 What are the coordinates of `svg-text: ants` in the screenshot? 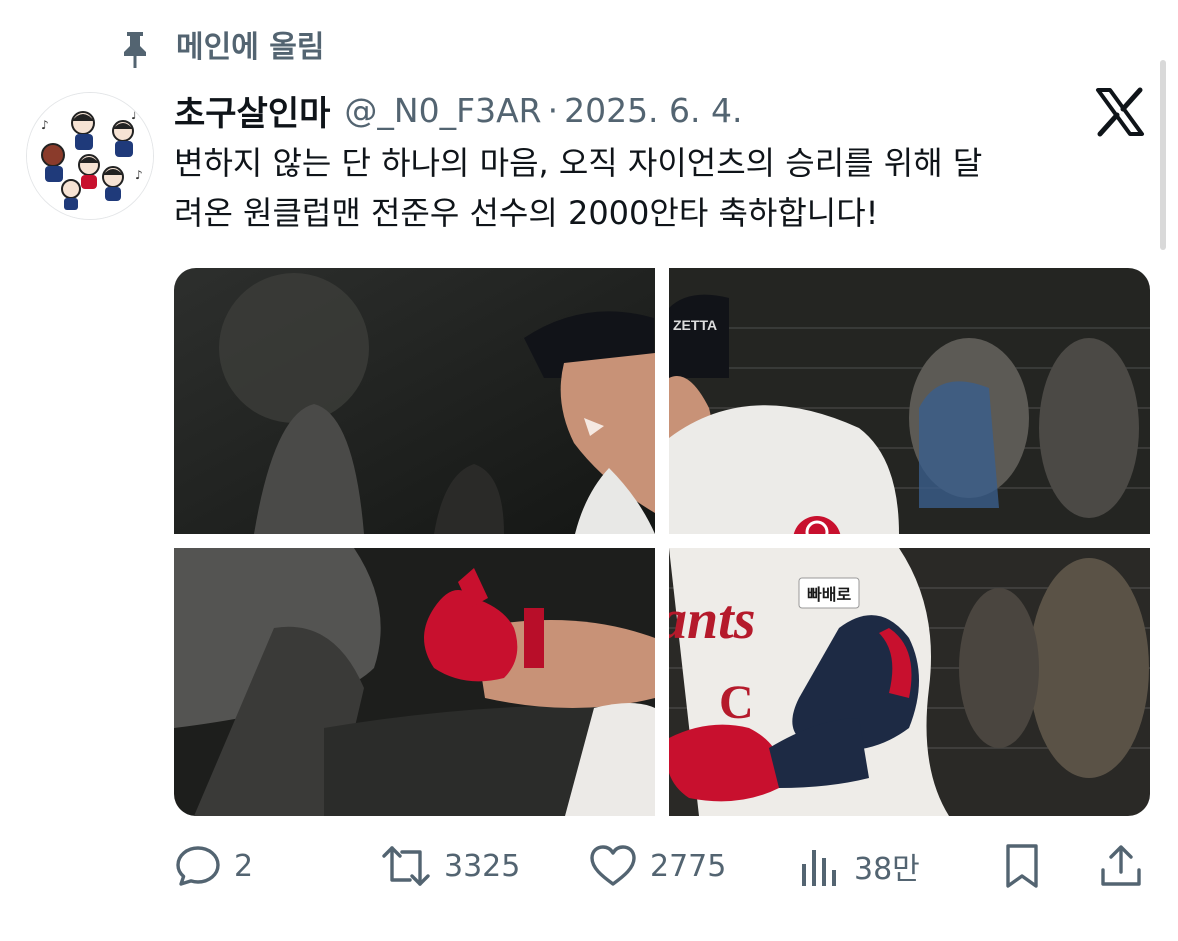 It's located at (712, 620).